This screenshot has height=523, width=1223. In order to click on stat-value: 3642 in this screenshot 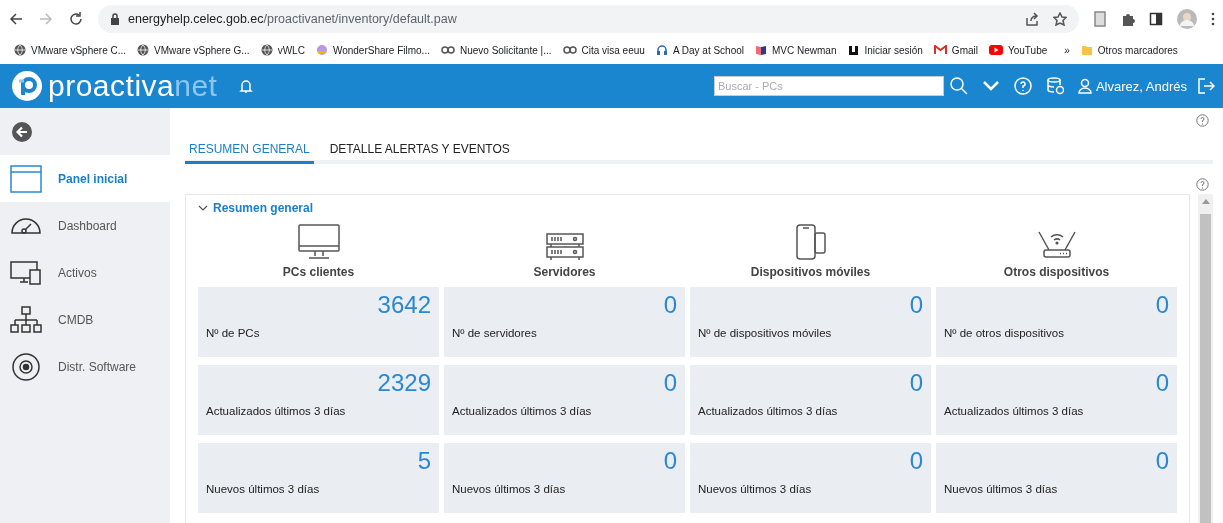, I will do `click(404, 305)`.